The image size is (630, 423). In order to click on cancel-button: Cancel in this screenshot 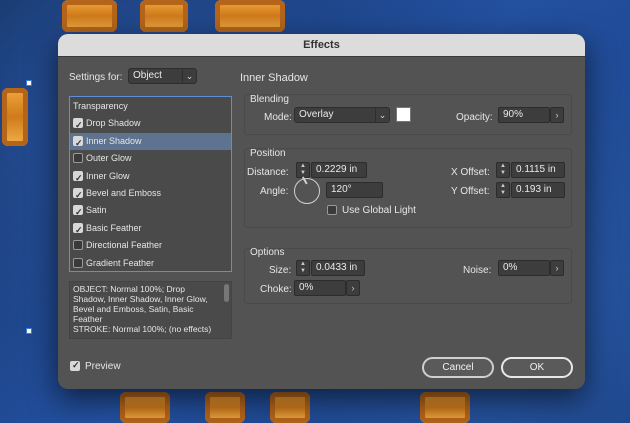, I will do `click(458, 367)`.